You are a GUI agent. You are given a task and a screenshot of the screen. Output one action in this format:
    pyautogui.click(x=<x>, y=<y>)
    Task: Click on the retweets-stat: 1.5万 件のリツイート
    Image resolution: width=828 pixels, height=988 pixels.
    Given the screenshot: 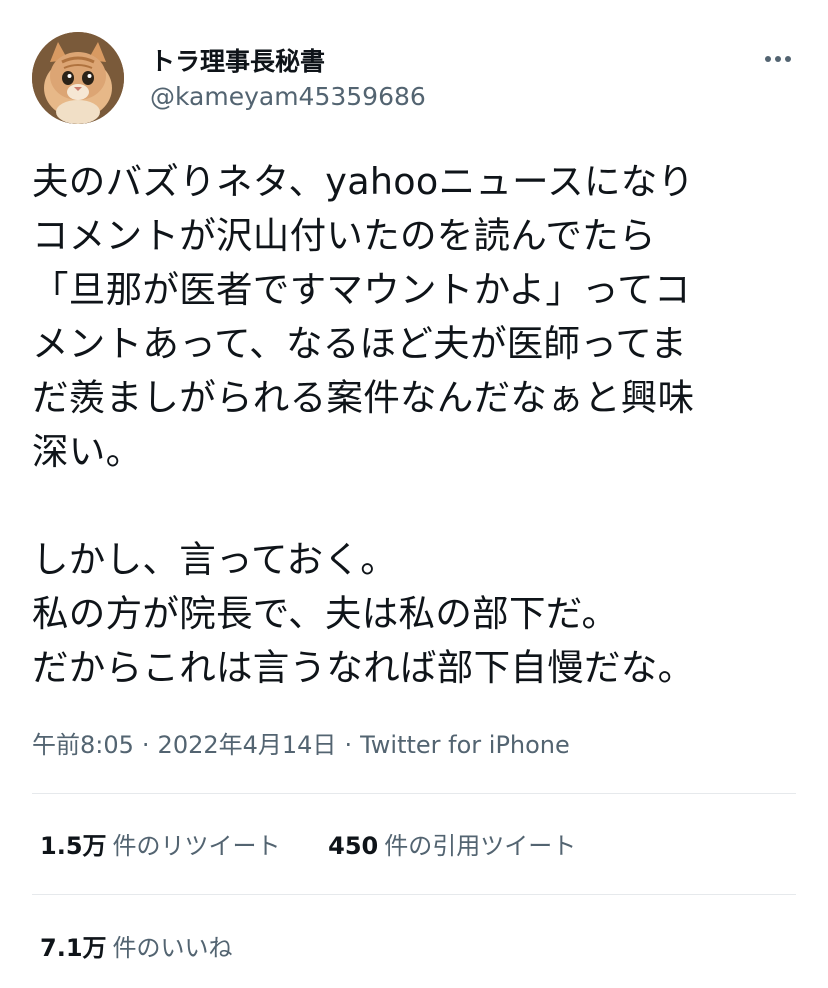 What is the action you would take?
    pyautogui.click(x=160, y=843)
    